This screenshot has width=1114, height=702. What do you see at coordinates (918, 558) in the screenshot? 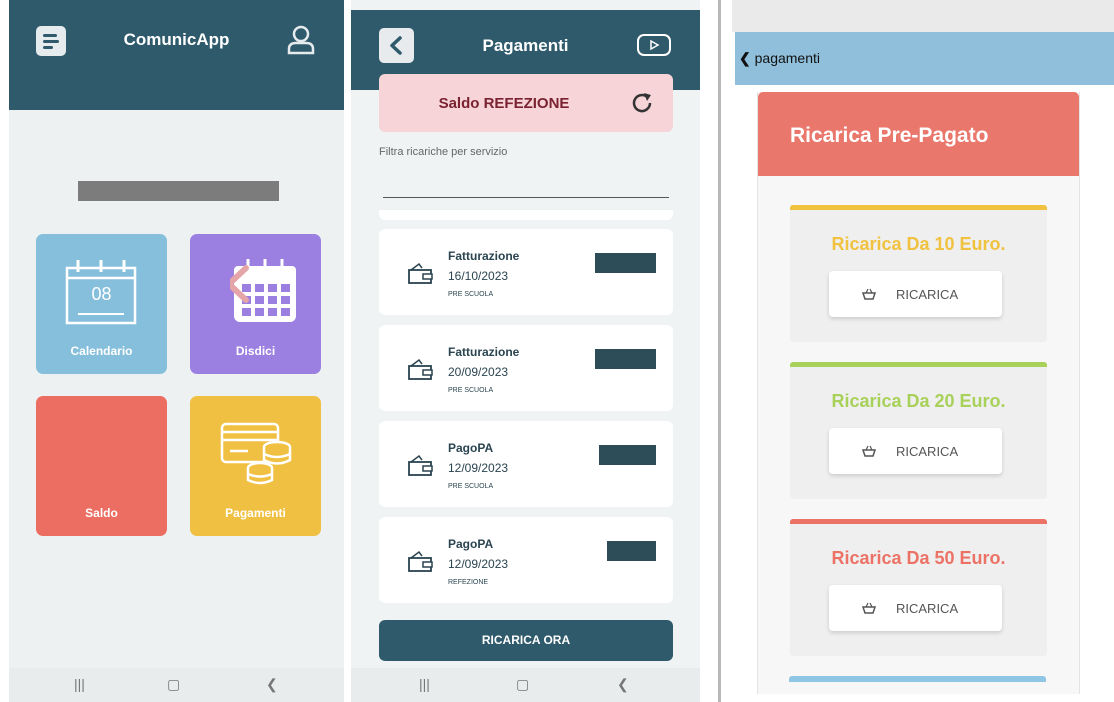
I see `option-title: Ricarica Da 50 Euro.` at bounding box center [918, 558].